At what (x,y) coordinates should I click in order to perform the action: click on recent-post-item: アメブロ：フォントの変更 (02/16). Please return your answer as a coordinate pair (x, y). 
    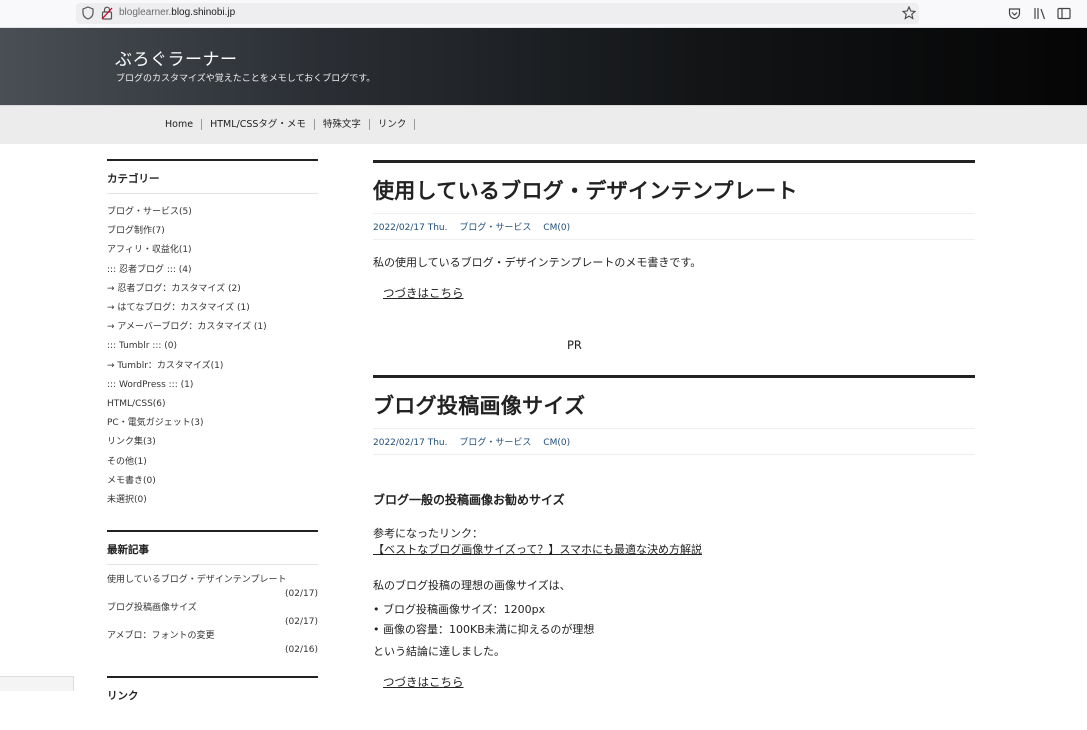
    Looking at the image, I should click on (212, 643).